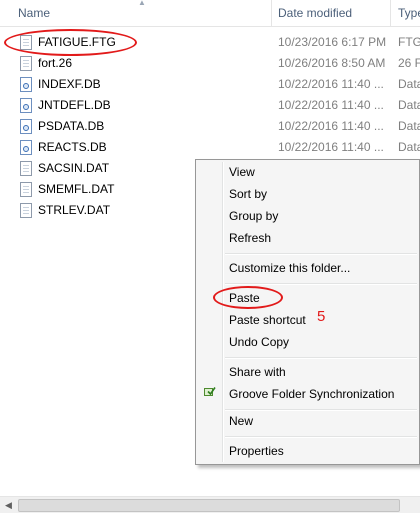 This screenshot has width=420, height=513. What do you see at coordinates (409, 63) in the screenshot?
I see `file-type: 26 F` at bounding box center [409, 63].